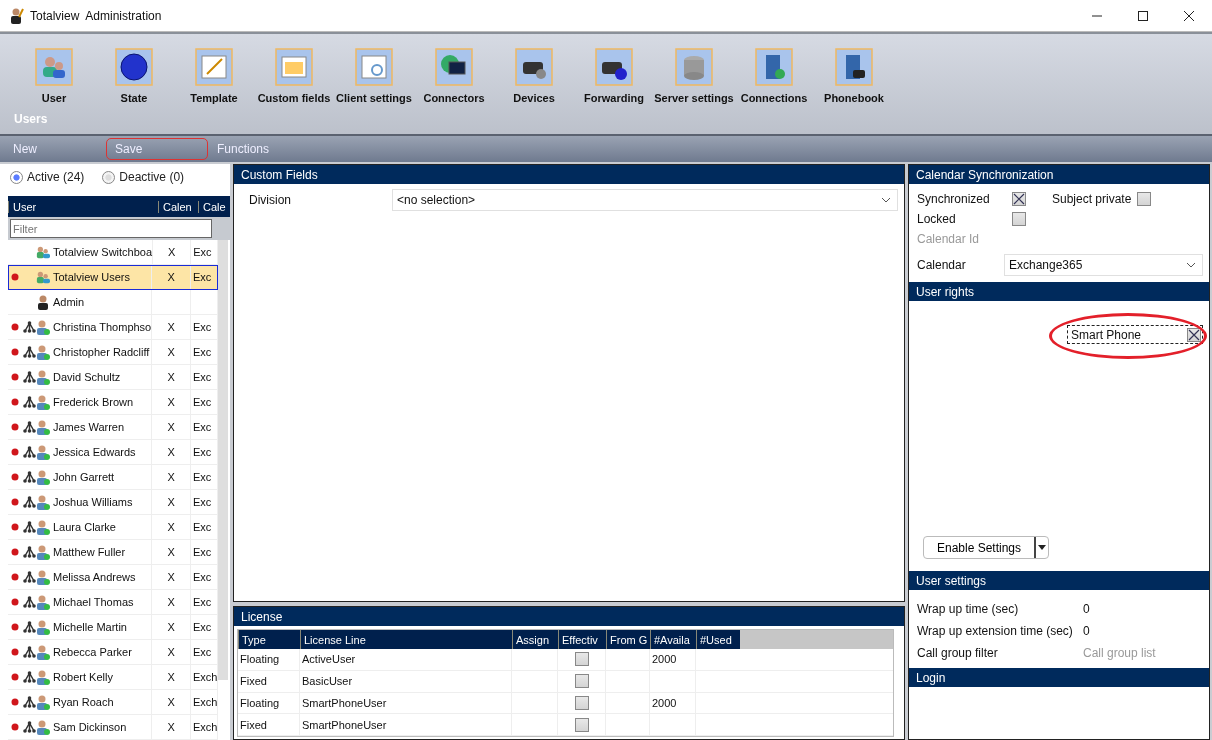 Image resolution: width=1212 pixels, height=740 pixels. I want to click on user-name: Totalview Switchboa, so click(103, 252).